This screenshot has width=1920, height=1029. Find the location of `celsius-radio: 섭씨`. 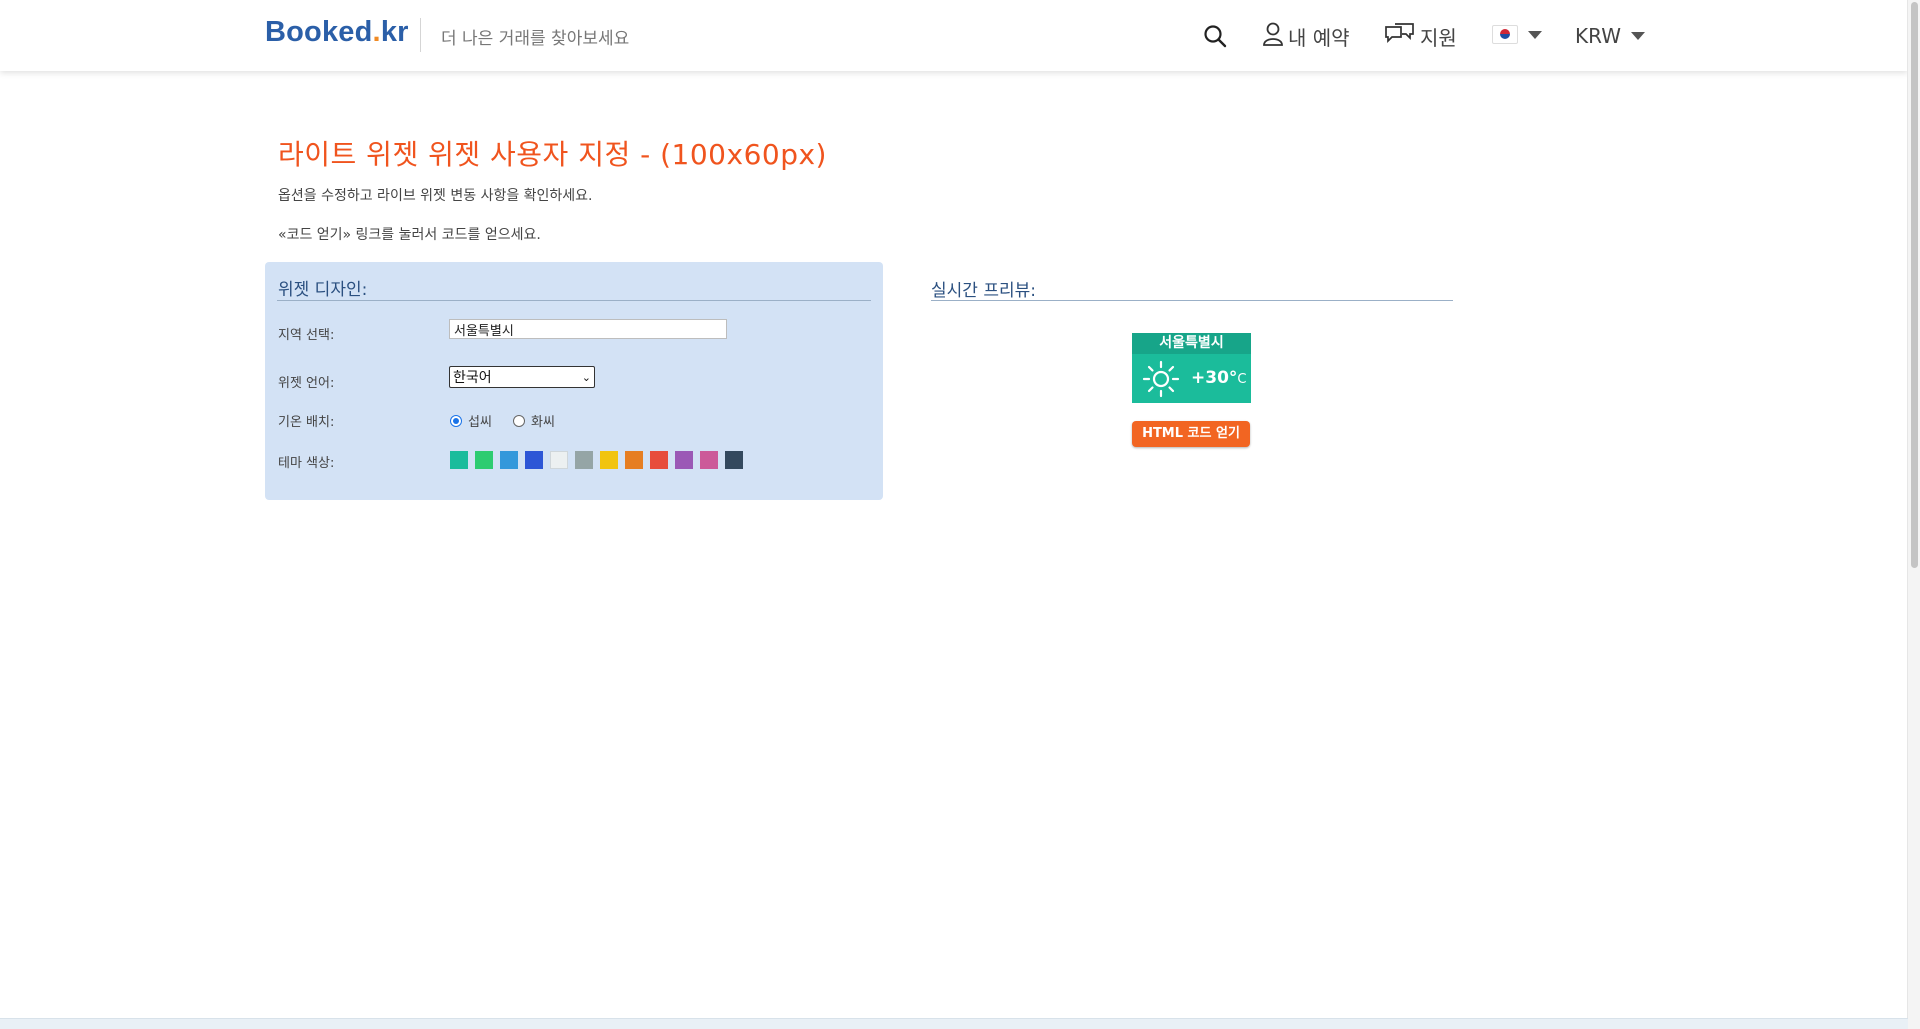

celsius-radio: 섭씨 is located at coordinates (471, 420).